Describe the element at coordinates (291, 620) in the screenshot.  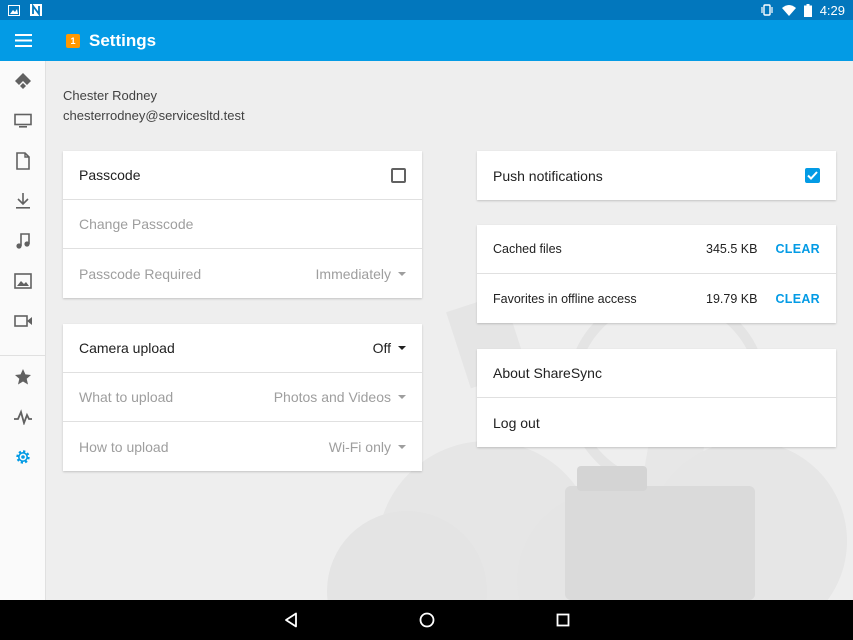
I see `back-icon` at that location.